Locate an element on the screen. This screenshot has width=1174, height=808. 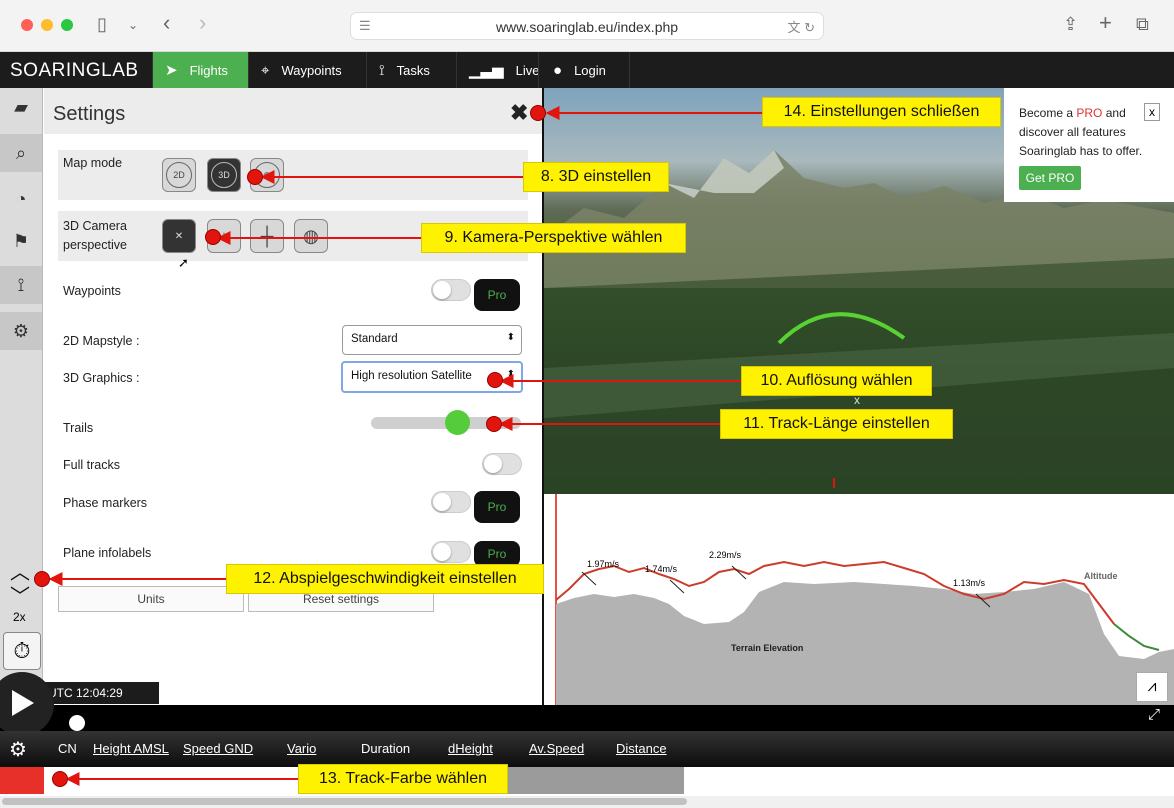
globe-camera-icon: ◍ is located at coordinates (311, 235).